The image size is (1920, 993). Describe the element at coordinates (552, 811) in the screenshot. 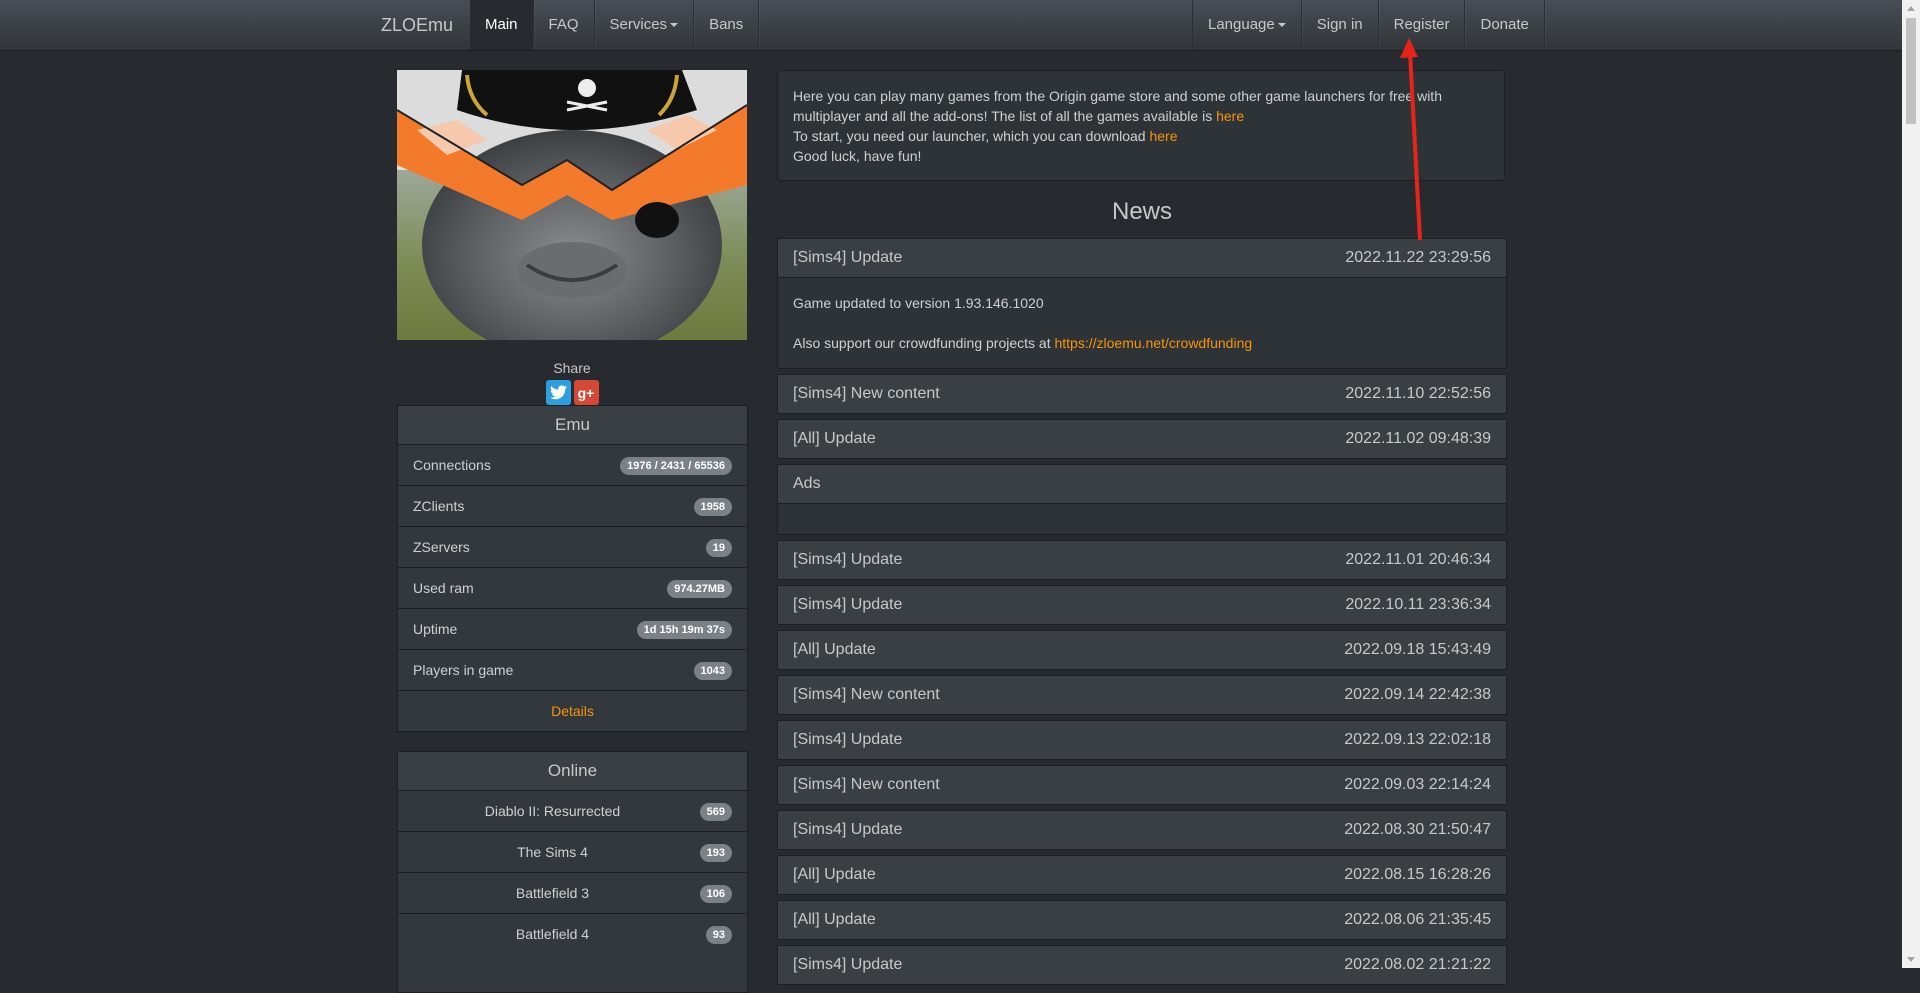

I see `game-name: Diablo II: Resurrected` at that location.